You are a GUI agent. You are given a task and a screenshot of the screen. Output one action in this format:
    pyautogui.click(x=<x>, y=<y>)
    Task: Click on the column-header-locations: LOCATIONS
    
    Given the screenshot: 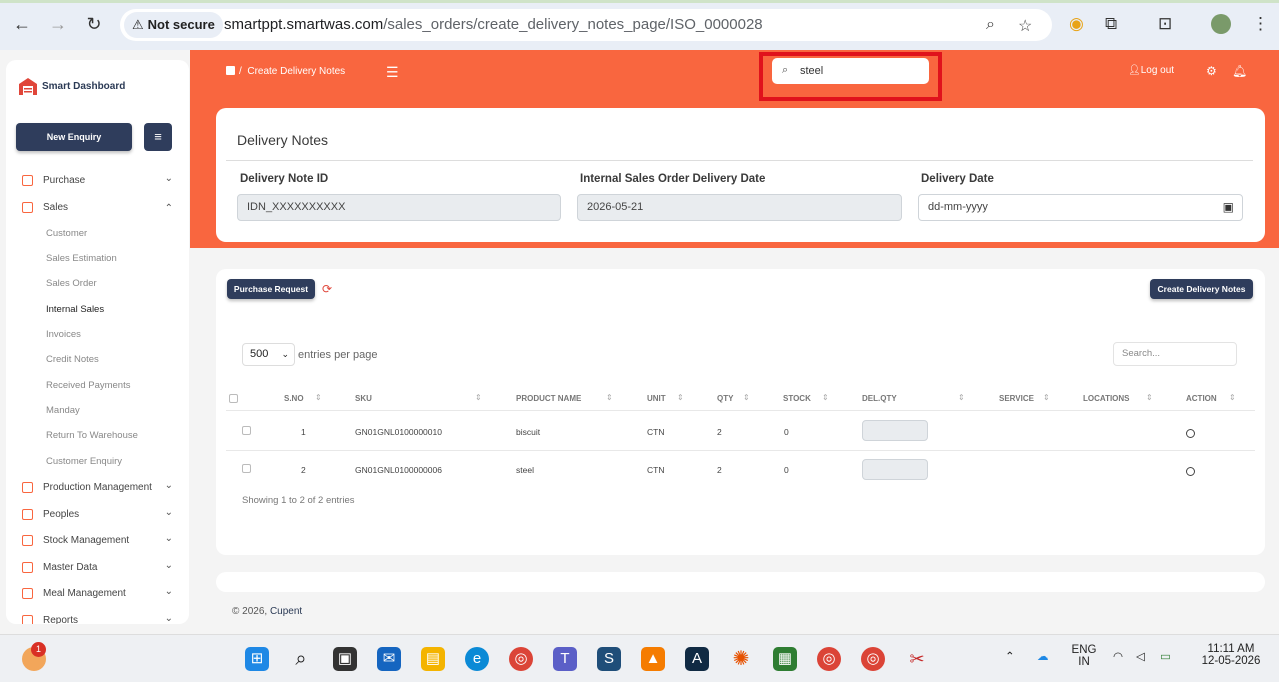 What is the action you would take?
    pyautogui.click(x=1106, y=398)
    